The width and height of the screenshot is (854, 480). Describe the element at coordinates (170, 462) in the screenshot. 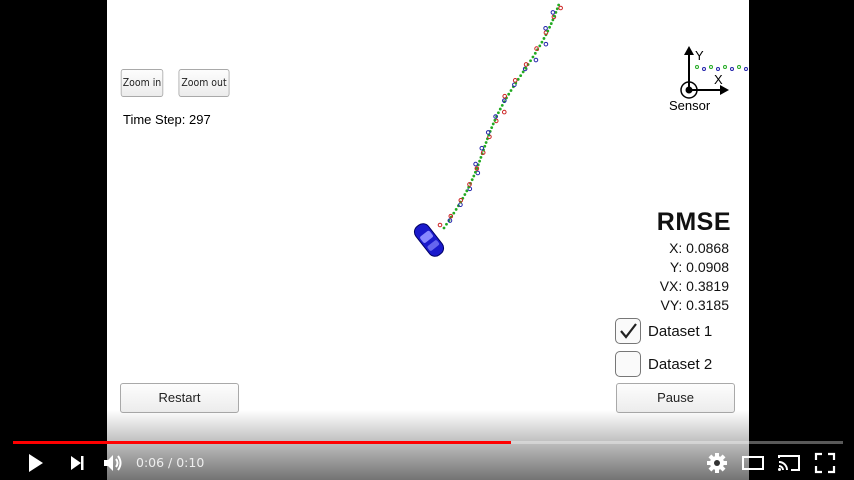

I see `time-display: 0:06 / 0:10` at that location.